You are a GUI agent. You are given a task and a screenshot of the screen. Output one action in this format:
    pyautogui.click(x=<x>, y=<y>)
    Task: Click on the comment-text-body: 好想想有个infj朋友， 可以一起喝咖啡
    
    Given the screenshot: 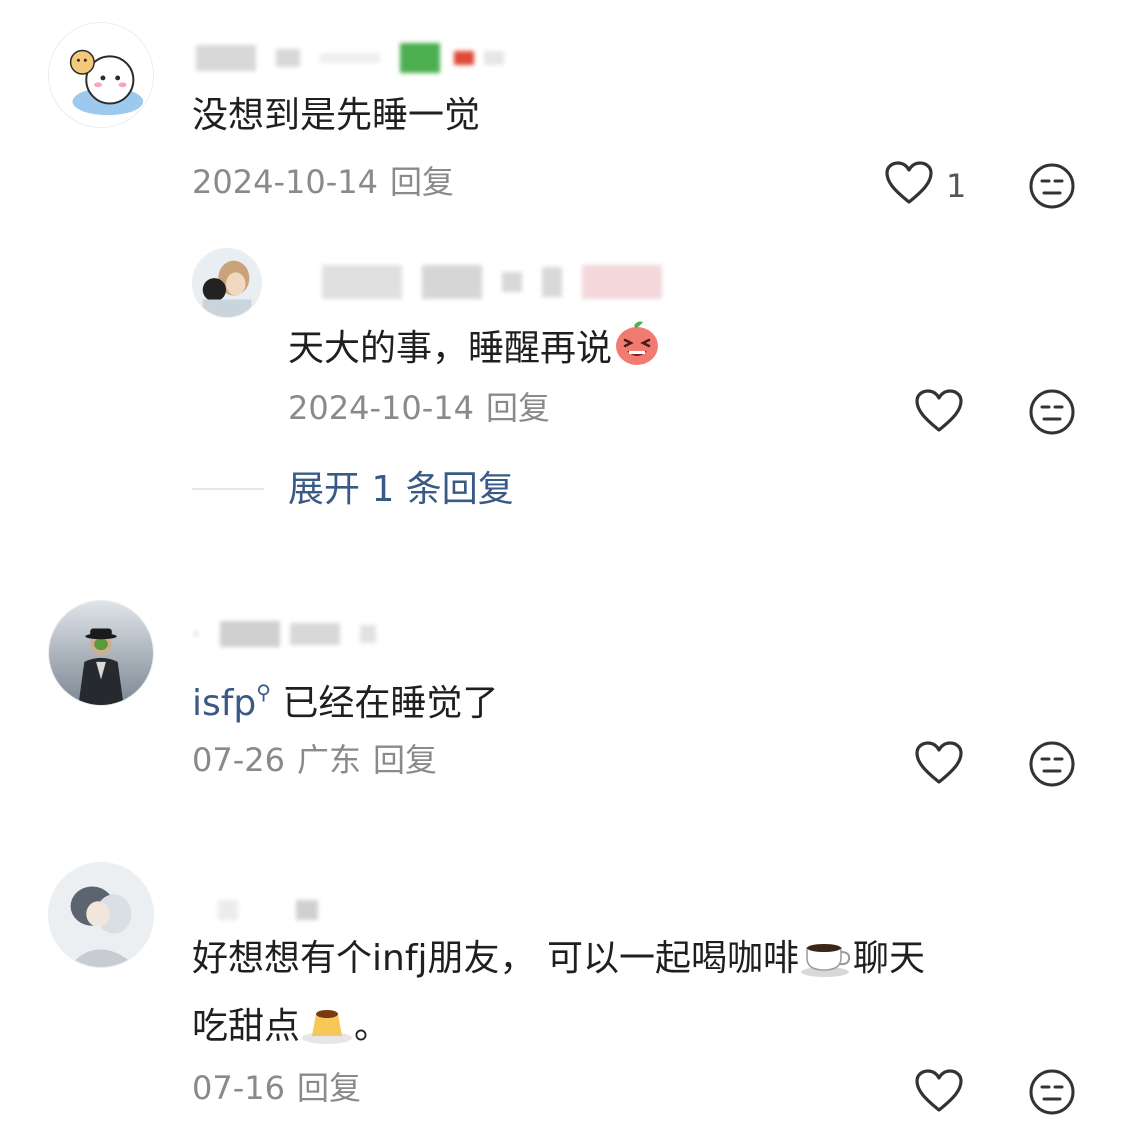 What is the action you would take?
    pyautogui.click(x=495, y=958)
    